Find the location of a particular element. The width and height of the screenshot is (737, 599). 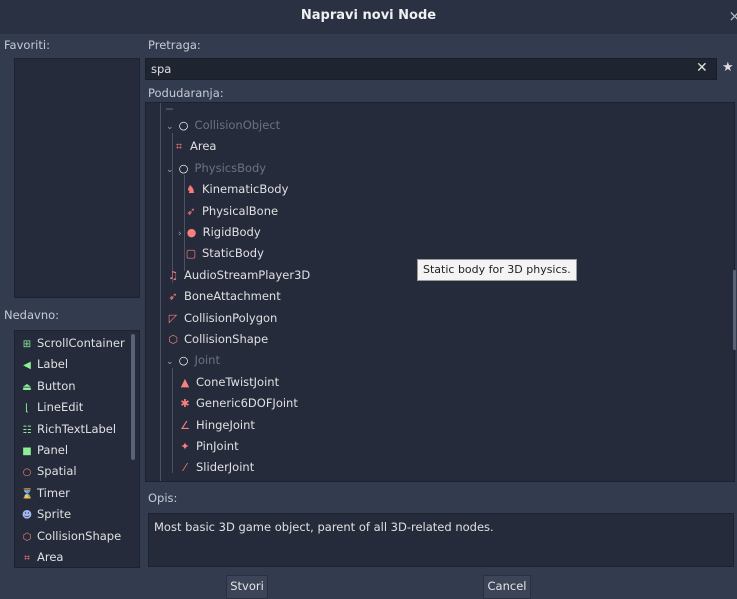

tree-item: ⁄ SliderJoint is located at coordinates (216, 467).